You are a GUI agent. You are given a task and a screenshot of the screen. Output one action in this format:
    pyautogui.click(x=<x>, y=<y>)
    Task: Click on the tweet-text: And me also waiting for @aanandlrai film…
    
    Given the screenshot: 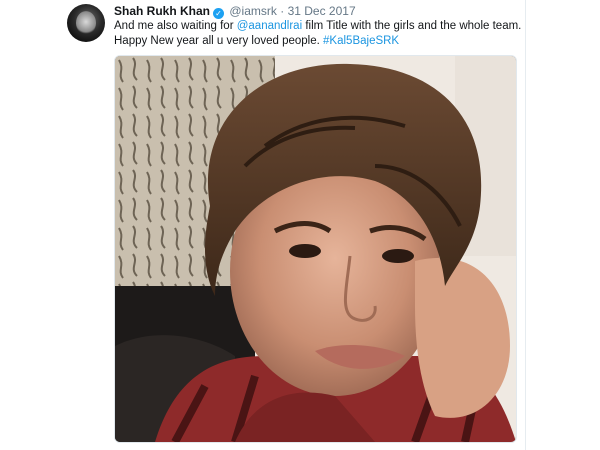 What is the action you would take?
    pyautogui.click(x=319, y=34)
    